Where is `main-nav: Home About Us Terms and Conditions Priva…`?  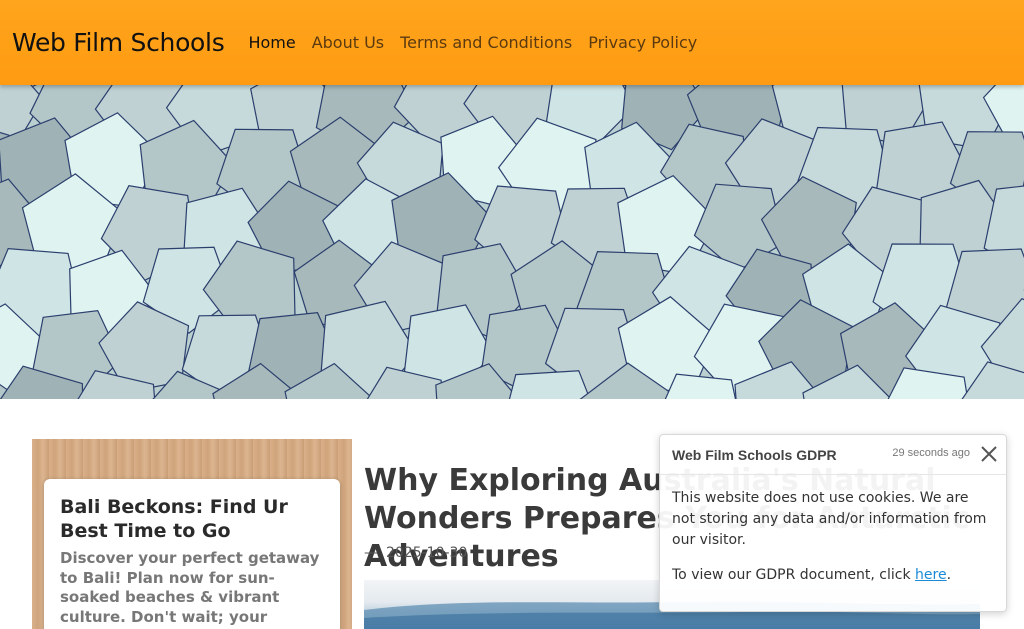 main-nav: Home About Us Terms and Conditions Priva… is located at coordinates (472, 42).